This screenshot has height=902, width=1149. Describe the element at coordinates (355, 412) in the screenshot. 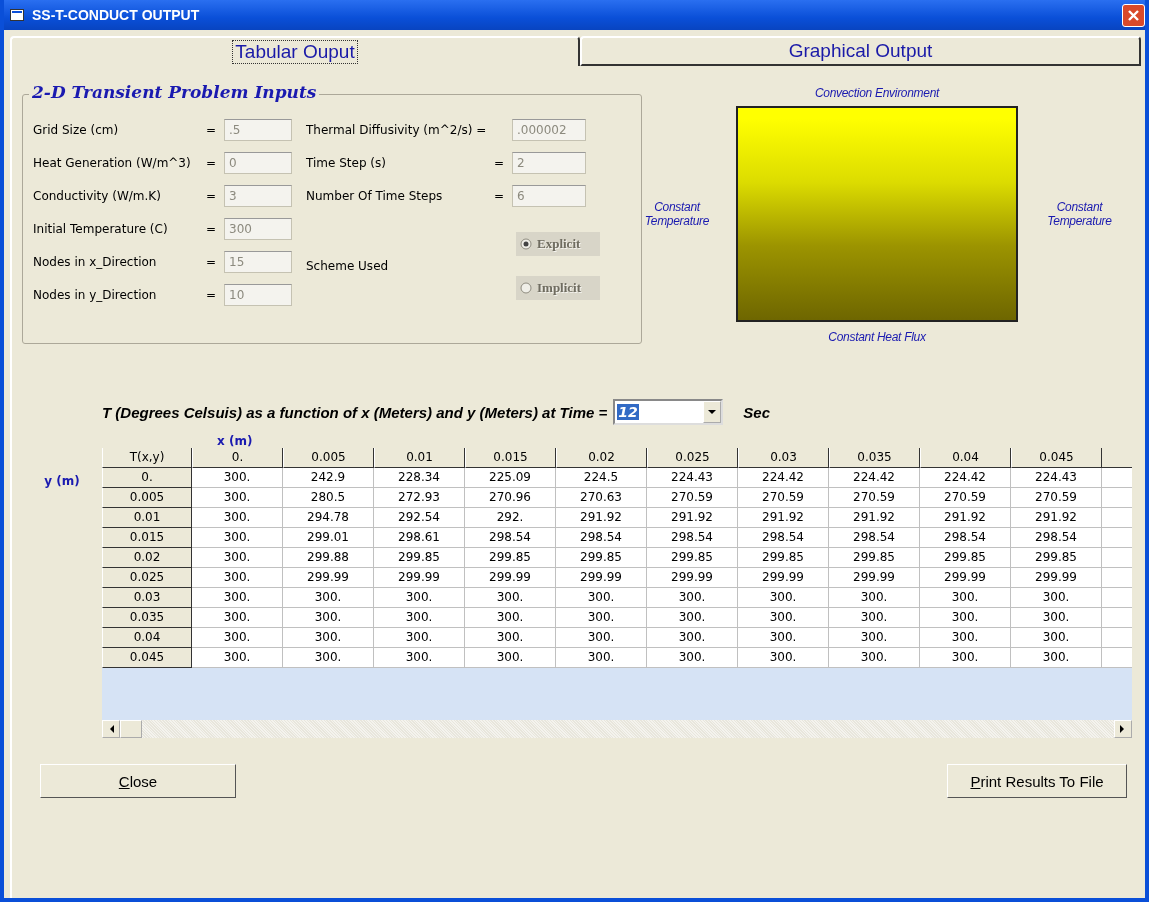

I see `table-caption: T (Degrees Celsuis) as a function of x (Meters) and y (Meters) at Time =` at that location.